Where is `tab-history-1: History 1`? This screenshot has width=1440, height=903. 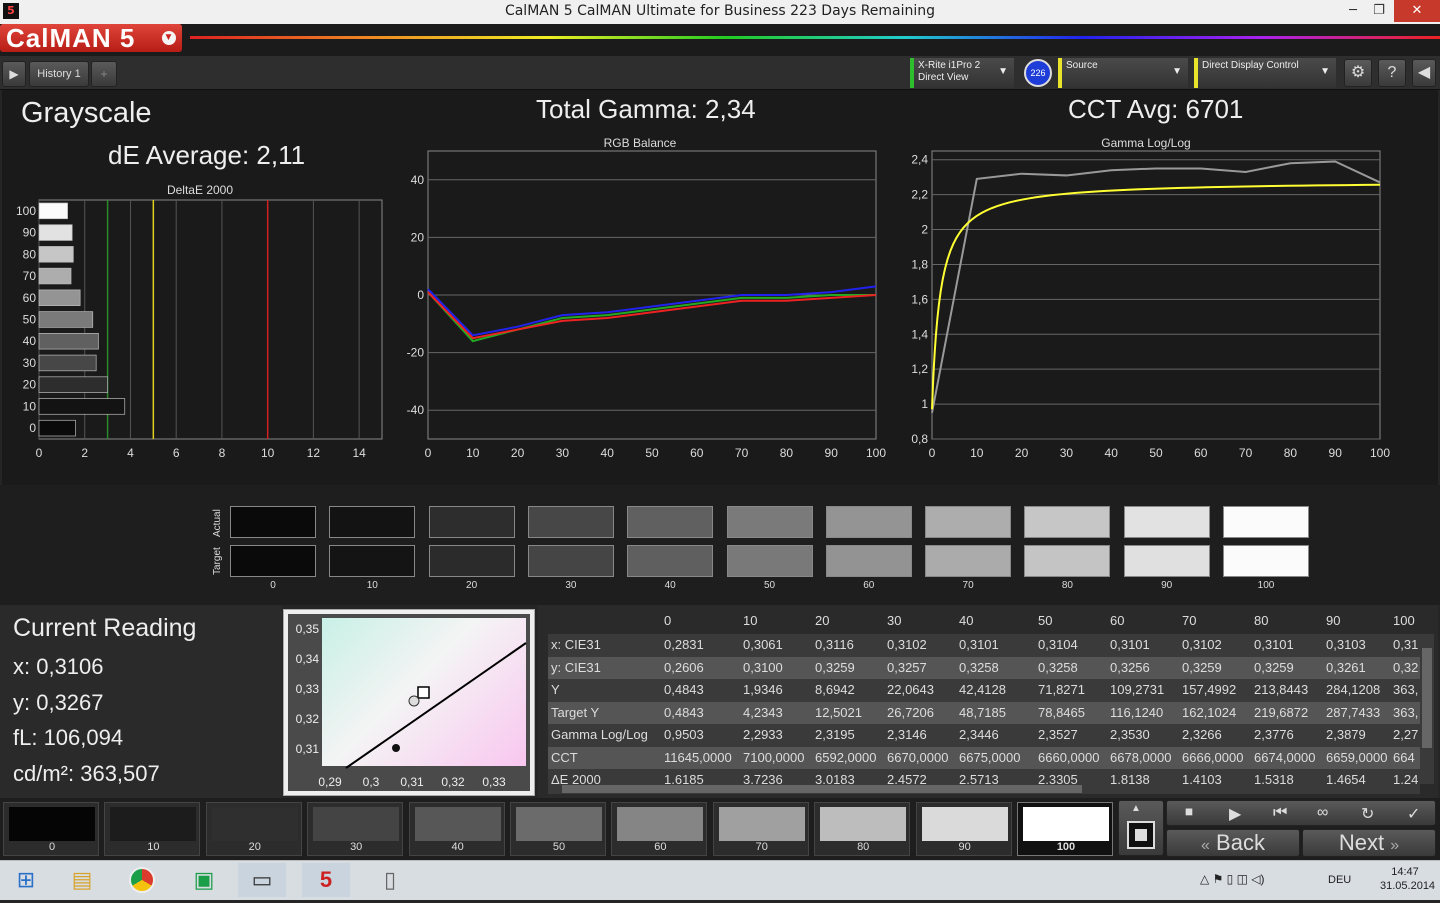 tab-history-1: History 1 is located at coordinates (59, 74).